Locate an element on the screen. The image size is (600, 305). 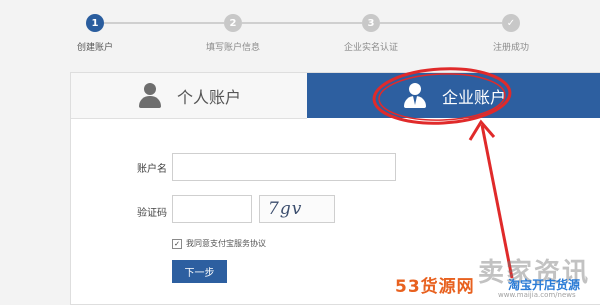
captcha-image-text: 7gv is located at coordinates (285, 209).